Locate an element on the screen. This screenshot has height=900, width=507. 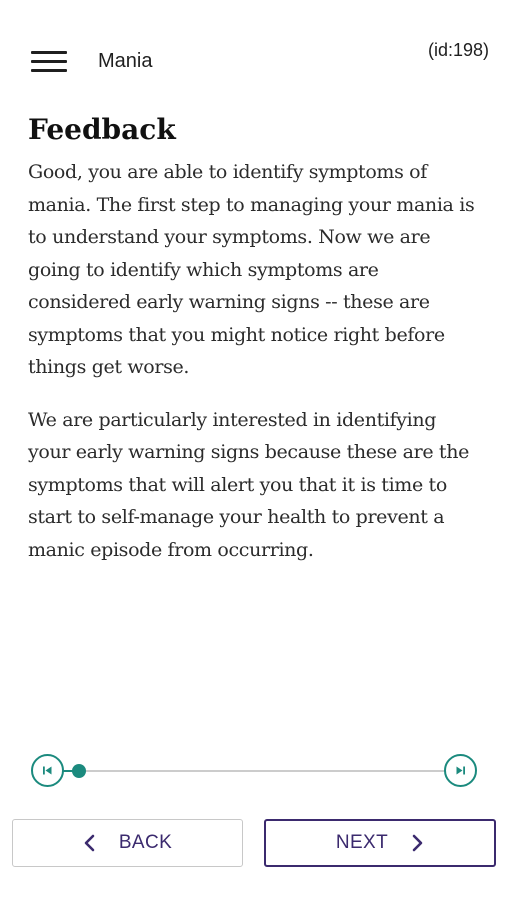
skip-to-start-button is located at coordinates (47, 770).